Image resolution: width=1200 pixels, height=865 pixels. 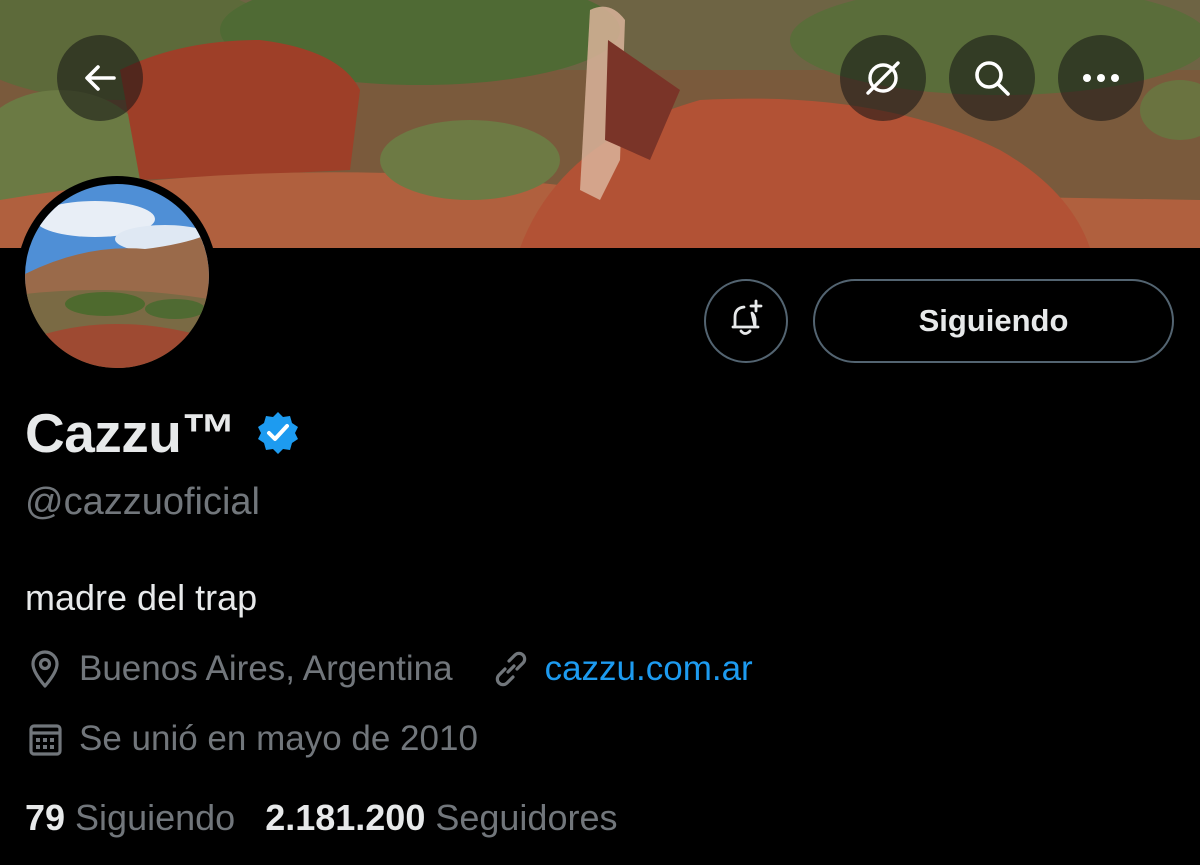 What do you see at coordinates (45, 669) in the screenshot?
I see `location-pin-icon` at bounding box center [45, 669].